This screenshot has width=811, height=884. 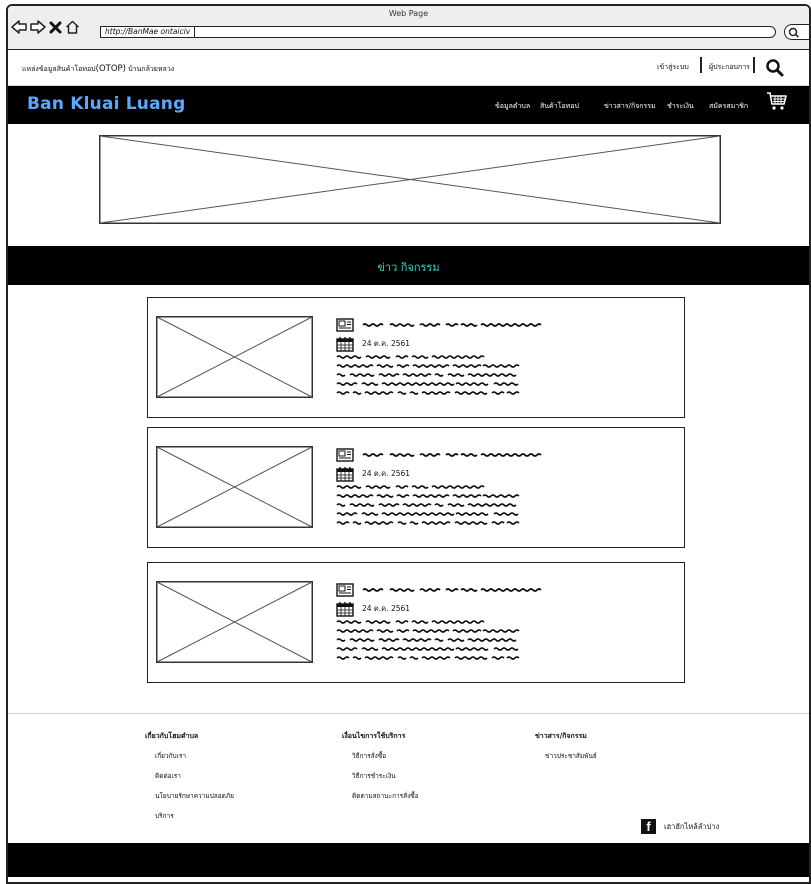 What do you see at coordinates (148, 32) in the screenshot?
I see `url-text: http://BanMae ontaiciv` at bounding box center [148, 32].